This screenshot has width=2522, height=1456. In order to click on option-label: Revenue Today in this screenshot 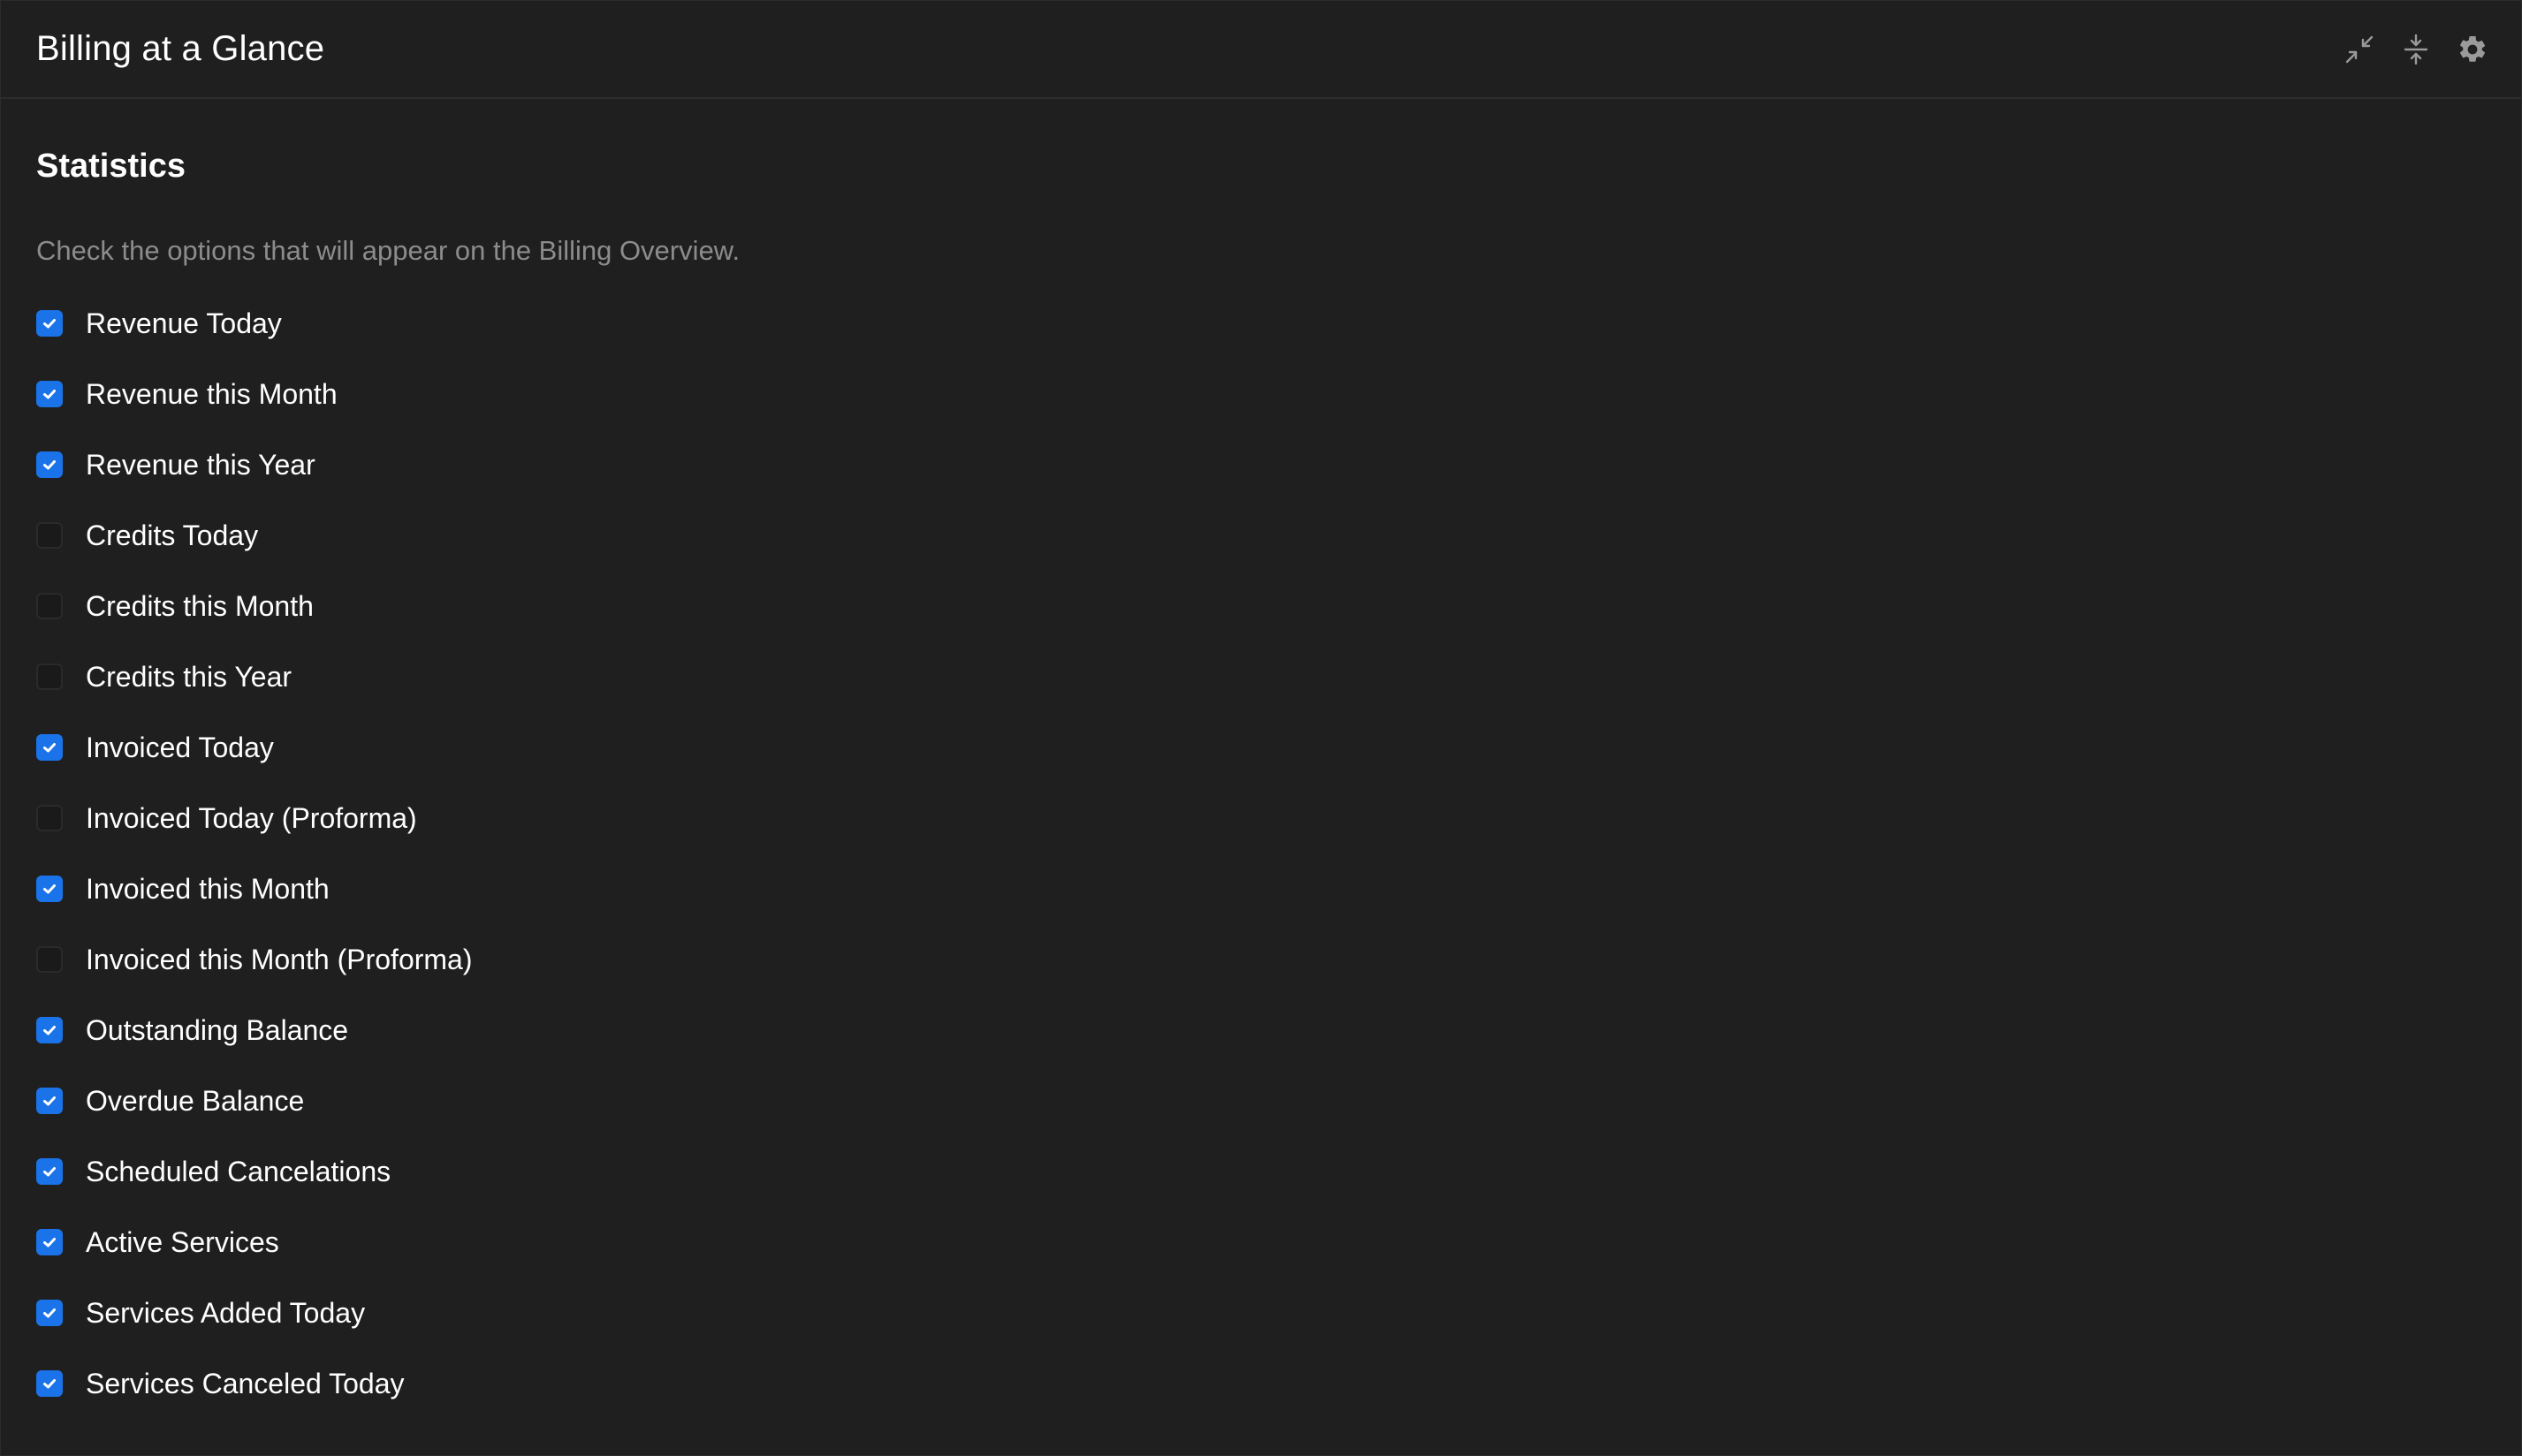, I will do `click(184, 323)`.